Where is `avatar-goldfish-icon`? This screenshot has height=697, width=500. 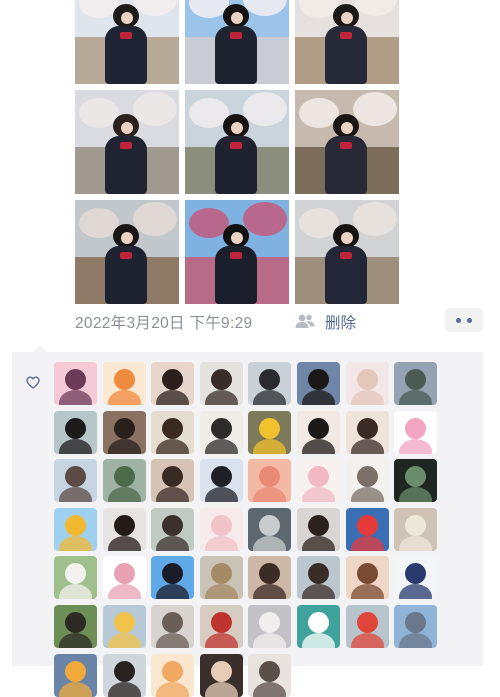 avatar-goldfish-icon is located at coordinates (124, 383).